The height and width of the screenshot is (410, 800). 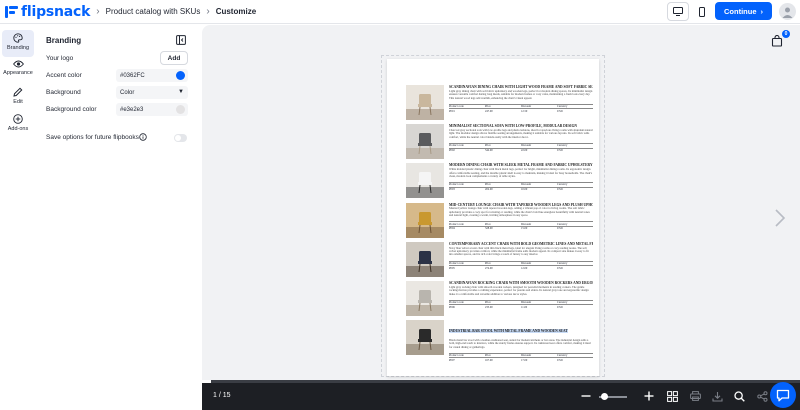 I want to click on mobile-view-button, so click(x=702, y=11).